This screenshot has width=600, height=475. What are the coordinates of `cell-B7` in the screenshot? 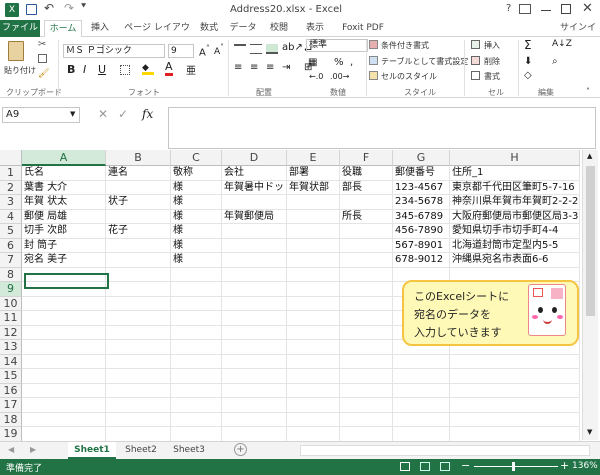 It's located at (138, 260).